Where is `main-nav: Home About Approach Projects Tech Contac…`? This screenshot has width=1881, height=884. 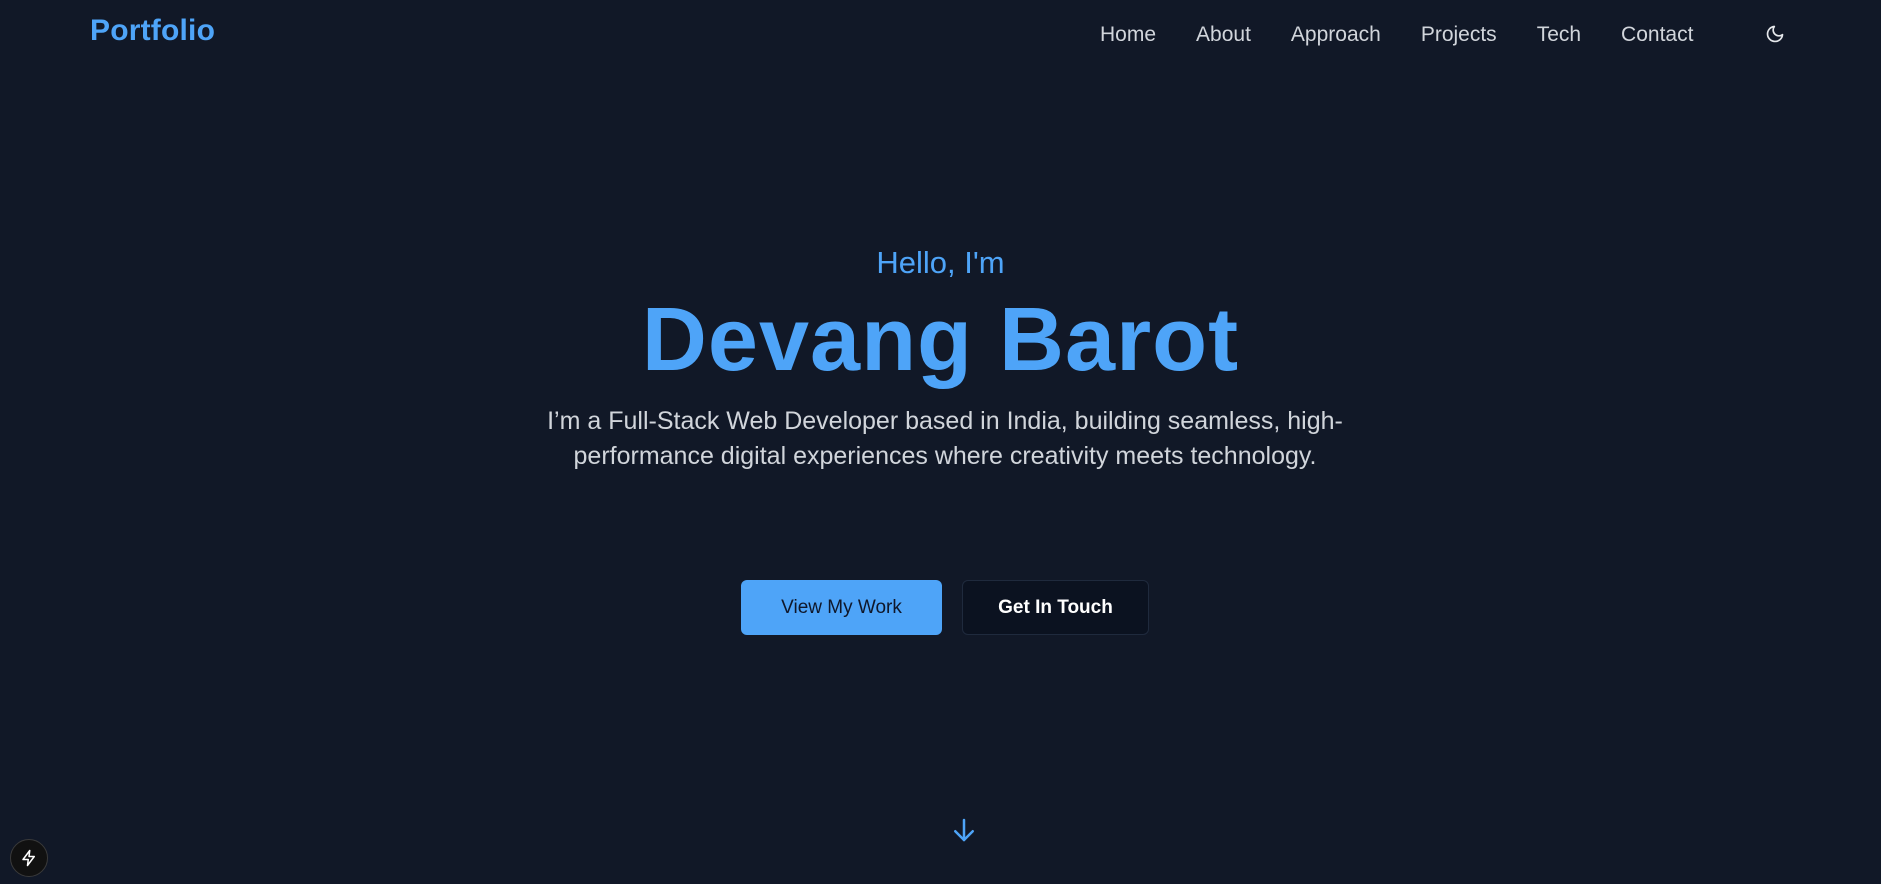 main-nav: Home About Approach Projects Tech Contac… is located at coordinates (1416, 35).